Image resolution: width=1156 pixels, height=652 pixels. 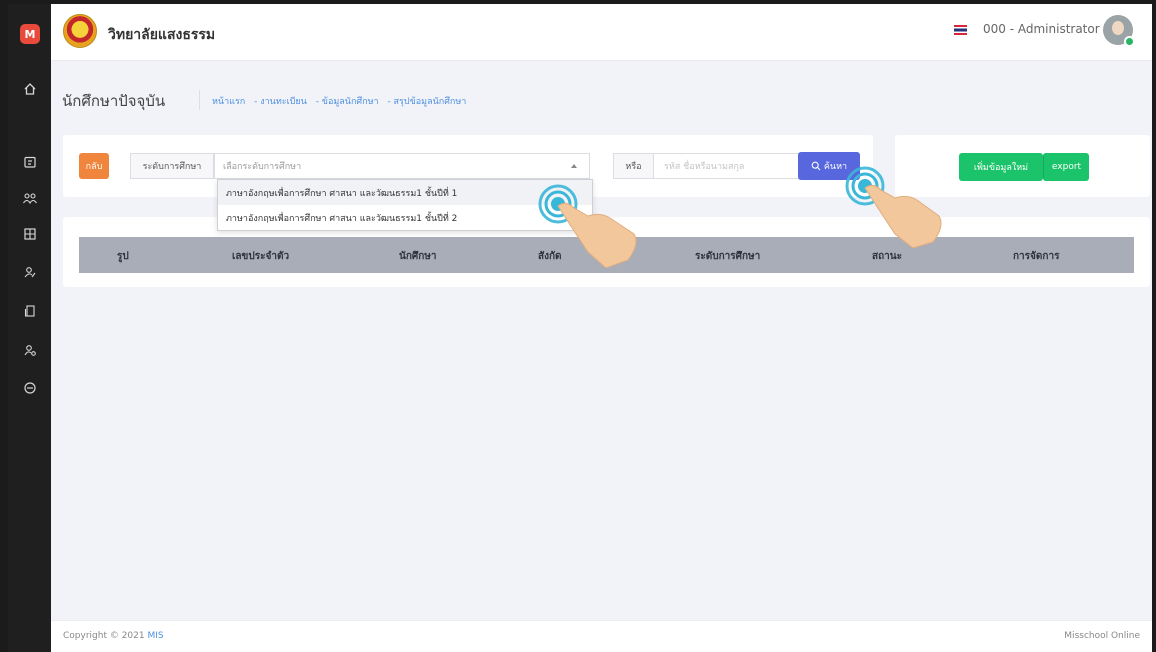 What do you see at coordinates (155, 636) in the screenshot?
I see `copyright-brand-link: MIS` at bounding box center [155, 636].